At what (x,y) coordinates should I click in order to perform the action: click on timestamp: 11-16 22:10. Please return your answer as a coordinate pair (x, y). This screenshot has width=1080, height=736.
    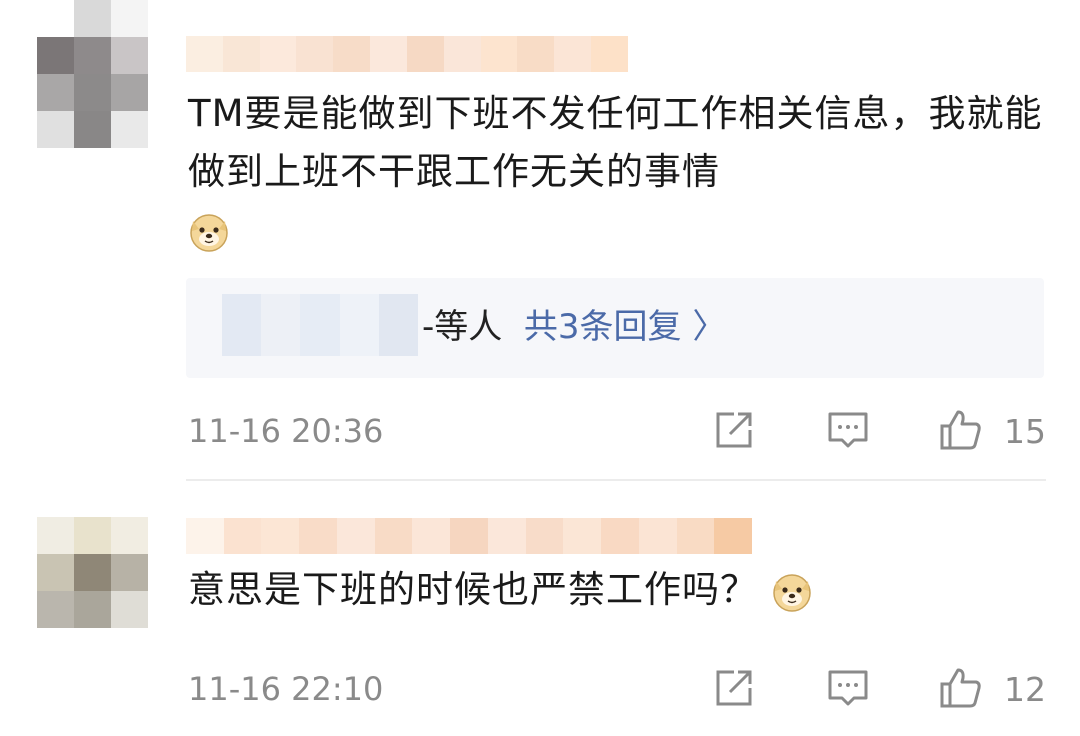
    Looking at the image, I should click on (286, 689).